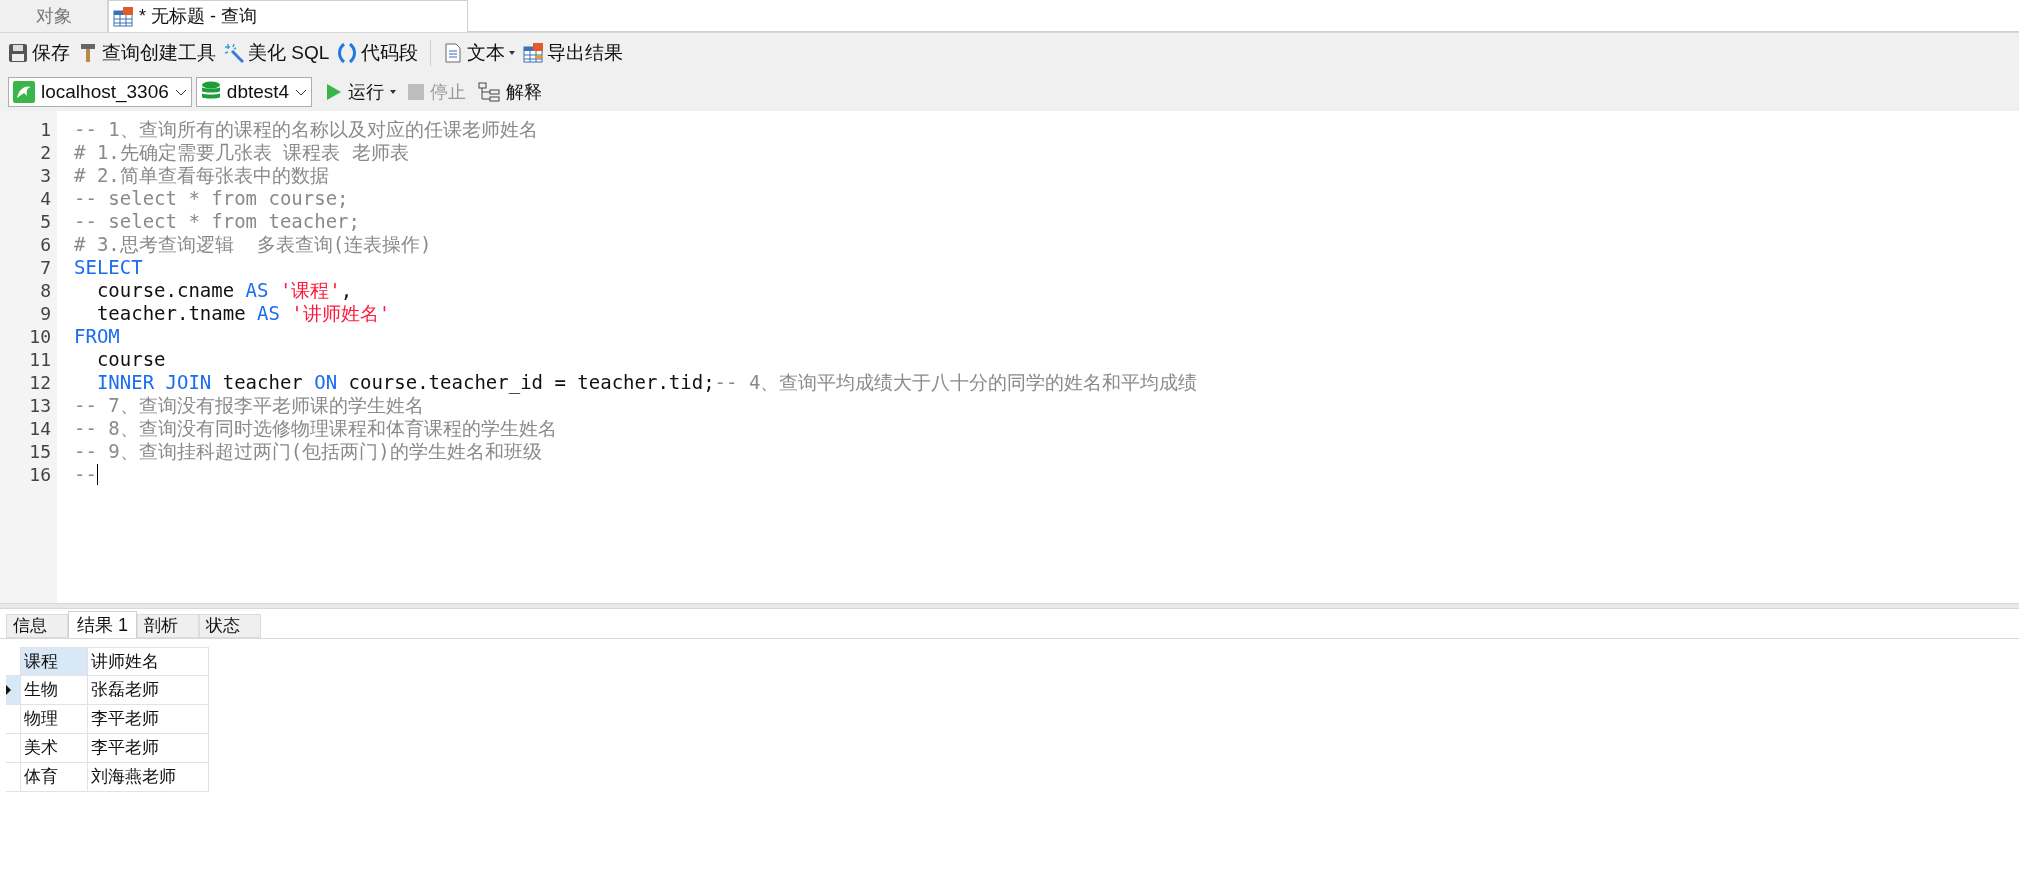  Describe the element at coordinates (211, 198) in the screenshot. I see `code-comment: -- select * from course;` at that location.